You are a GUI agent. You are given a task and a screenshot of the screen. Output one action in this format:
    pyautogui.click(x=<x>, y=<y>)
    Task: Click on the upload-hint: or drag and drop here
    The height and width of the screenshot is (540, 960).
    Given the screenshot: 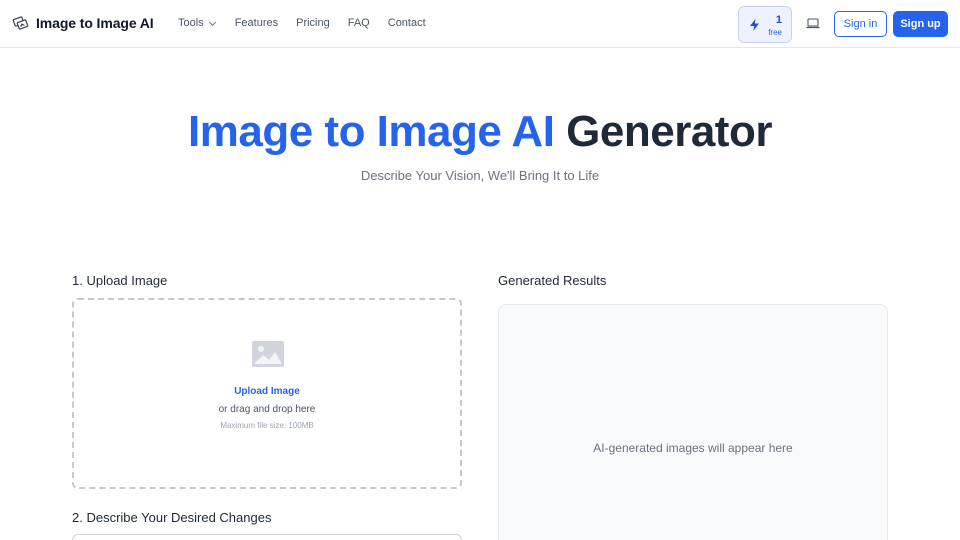 What is the action you would take?
    pyautogui.click(x=267, y=409)
    